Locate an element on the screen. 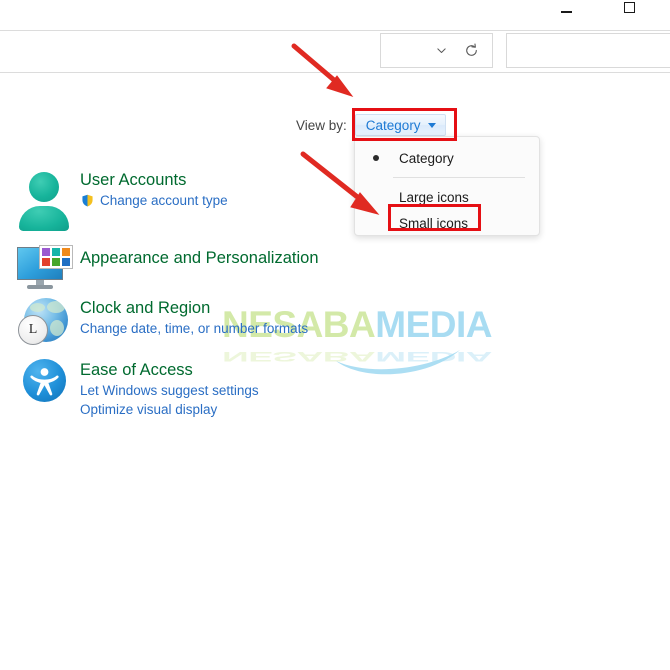 This screenshot has height=670, width=670. refresh-icon is located at coordinates (471, 50).